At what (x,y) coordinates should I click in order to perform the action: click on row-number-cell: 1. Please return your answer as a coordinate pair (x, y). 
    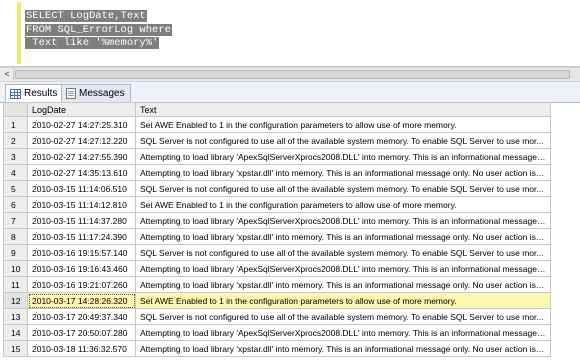
    Looking at the image, I should click on (15, 124).